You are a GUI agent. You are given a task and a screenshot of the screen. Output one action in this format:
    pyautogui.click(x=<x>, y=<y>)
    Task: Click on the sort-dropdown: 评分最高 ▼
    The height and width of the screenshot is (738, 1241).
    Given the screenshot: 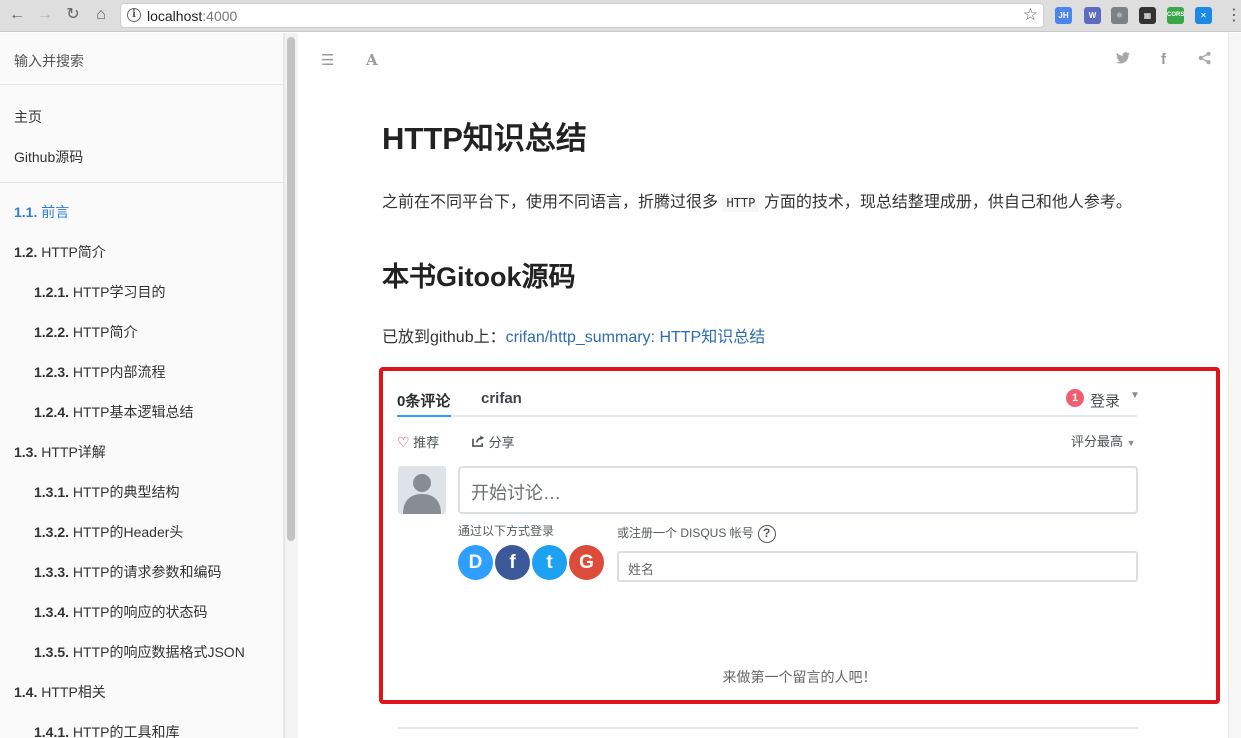 What is the action you would take?
    pyautogui.click(x=1103, y=440)
    